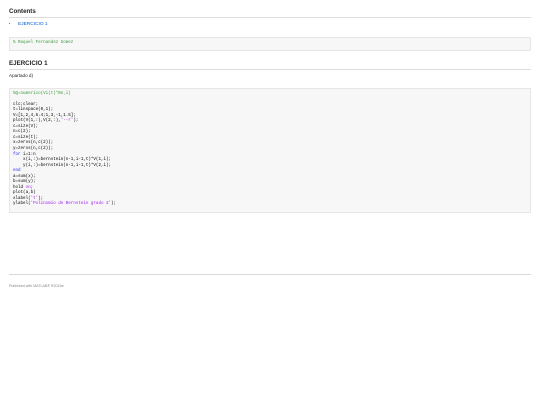 The height and width of the screenshot is (405, 540). I want to click on code-token: x=zeros(n,c(2));, so click(33, 143).